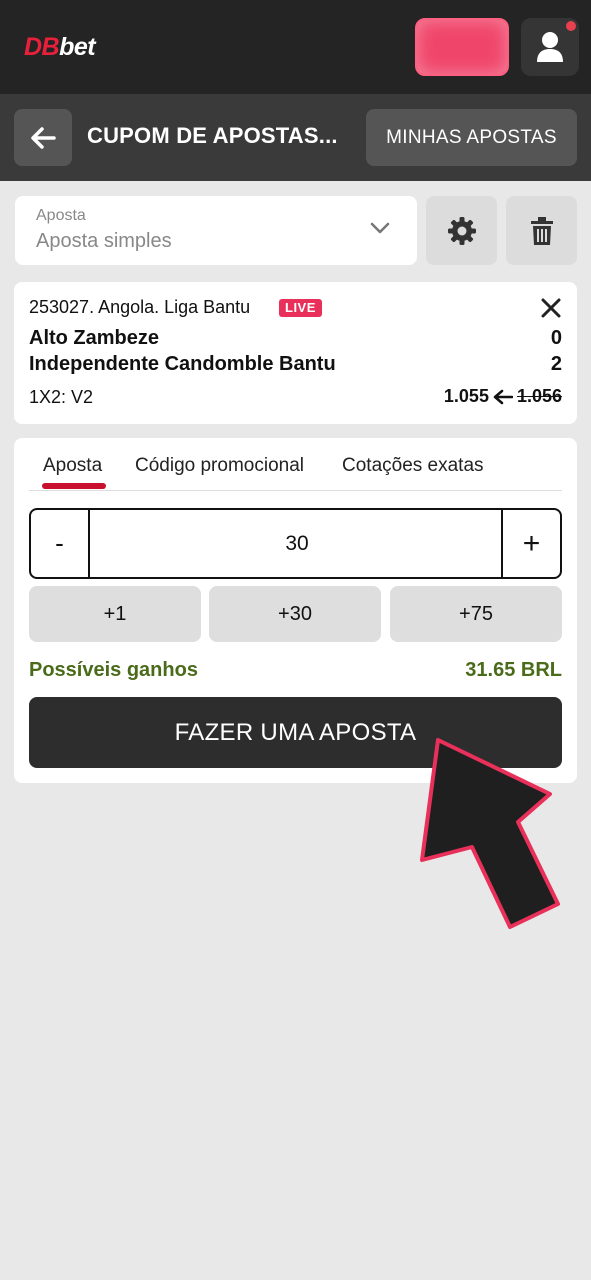 The width and height of the screenshot is (591, 1280). I want to click on quick-amount-button: +75, so click(476, 614).